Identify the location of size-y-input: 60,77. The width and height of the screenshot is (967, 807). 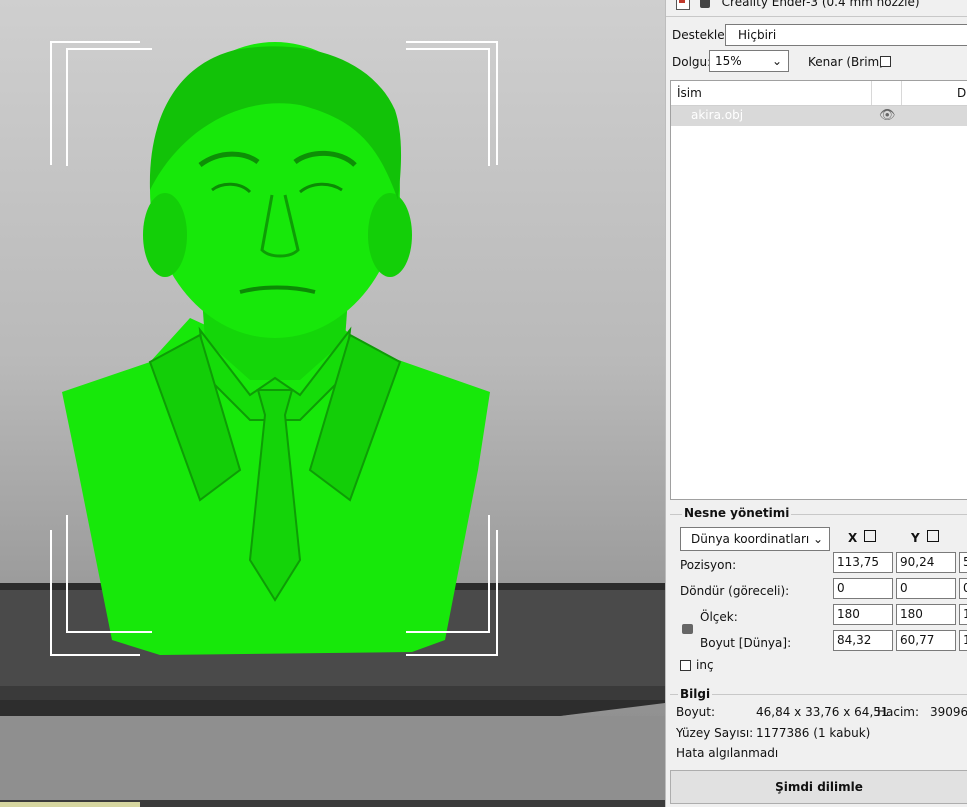
(926, 640).